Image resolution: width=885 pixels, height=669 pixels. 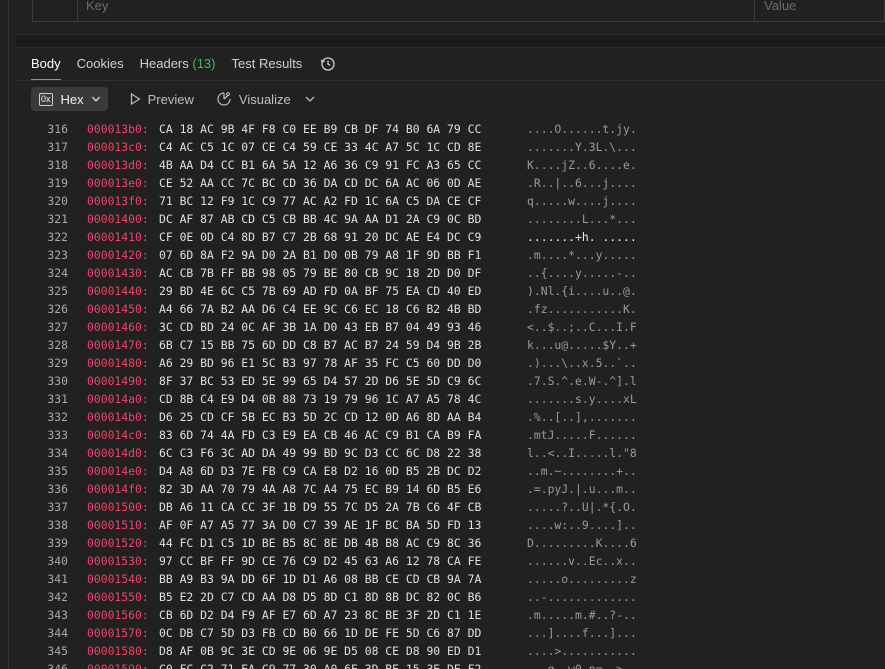 What do you see at coordinates (118, 525) in the screenshot?
I see `hex-offset: 00001510:` at bounding box center [118, 525].